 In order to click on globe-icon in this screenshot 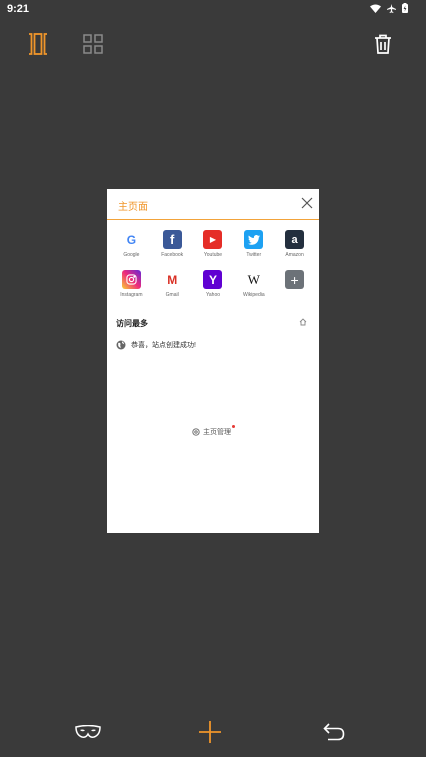, I will do `click(121, 345)`.